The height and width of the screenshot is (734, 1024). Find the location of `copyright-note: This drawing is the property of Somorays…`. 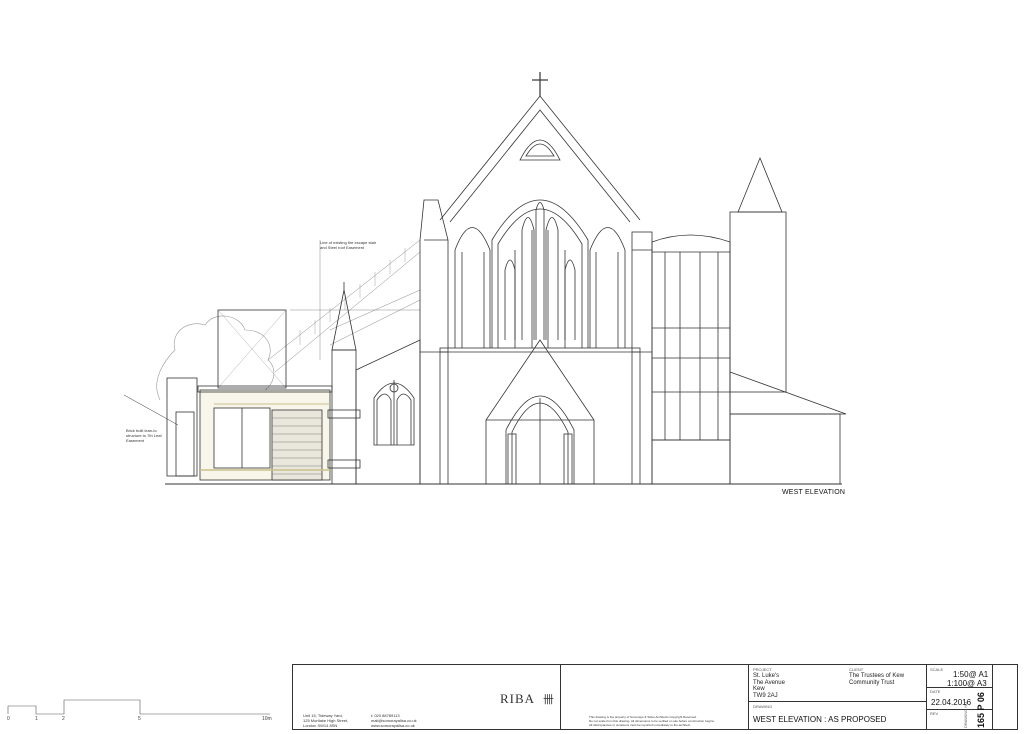

copyright-note: This drawing is the property of Somorays… is located at coordinates (652, 721).